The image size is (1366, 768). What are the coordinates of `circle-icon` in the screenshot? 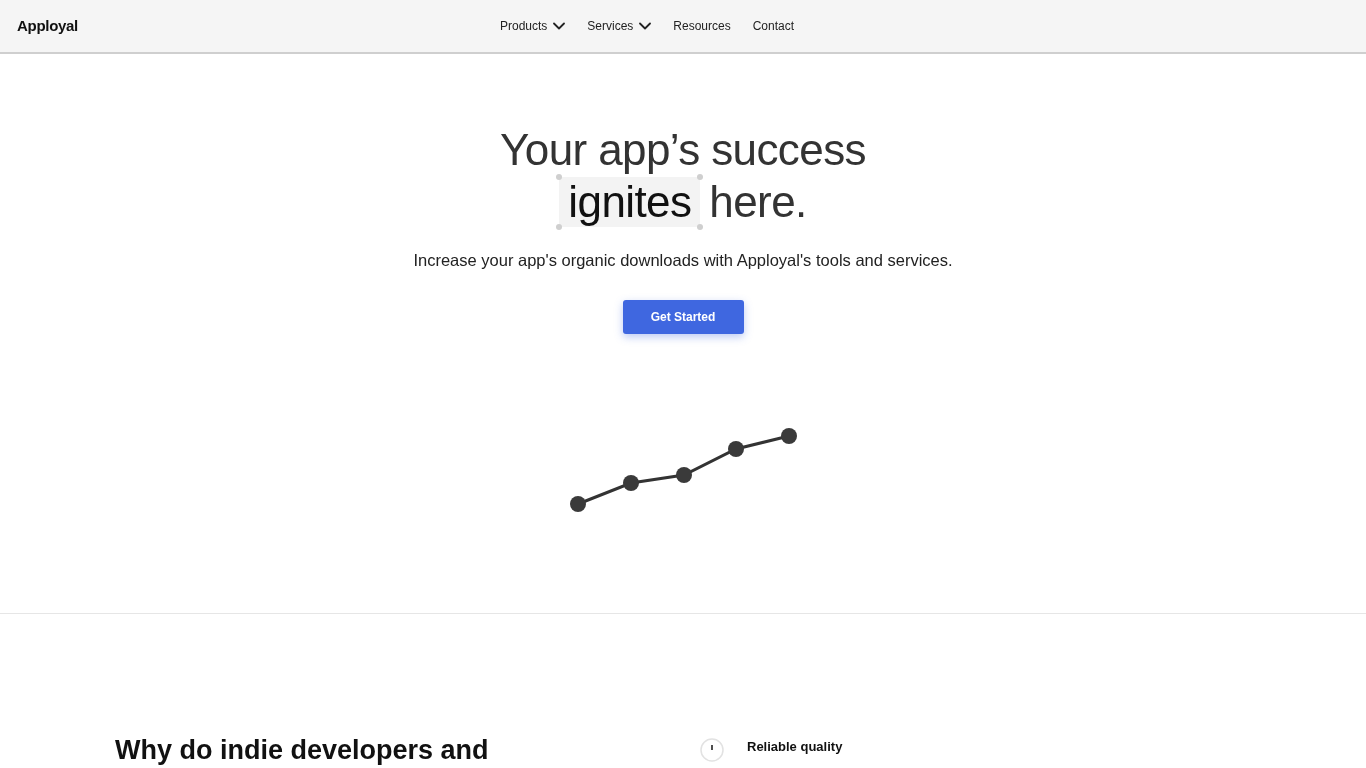 It's located at (712, 750).